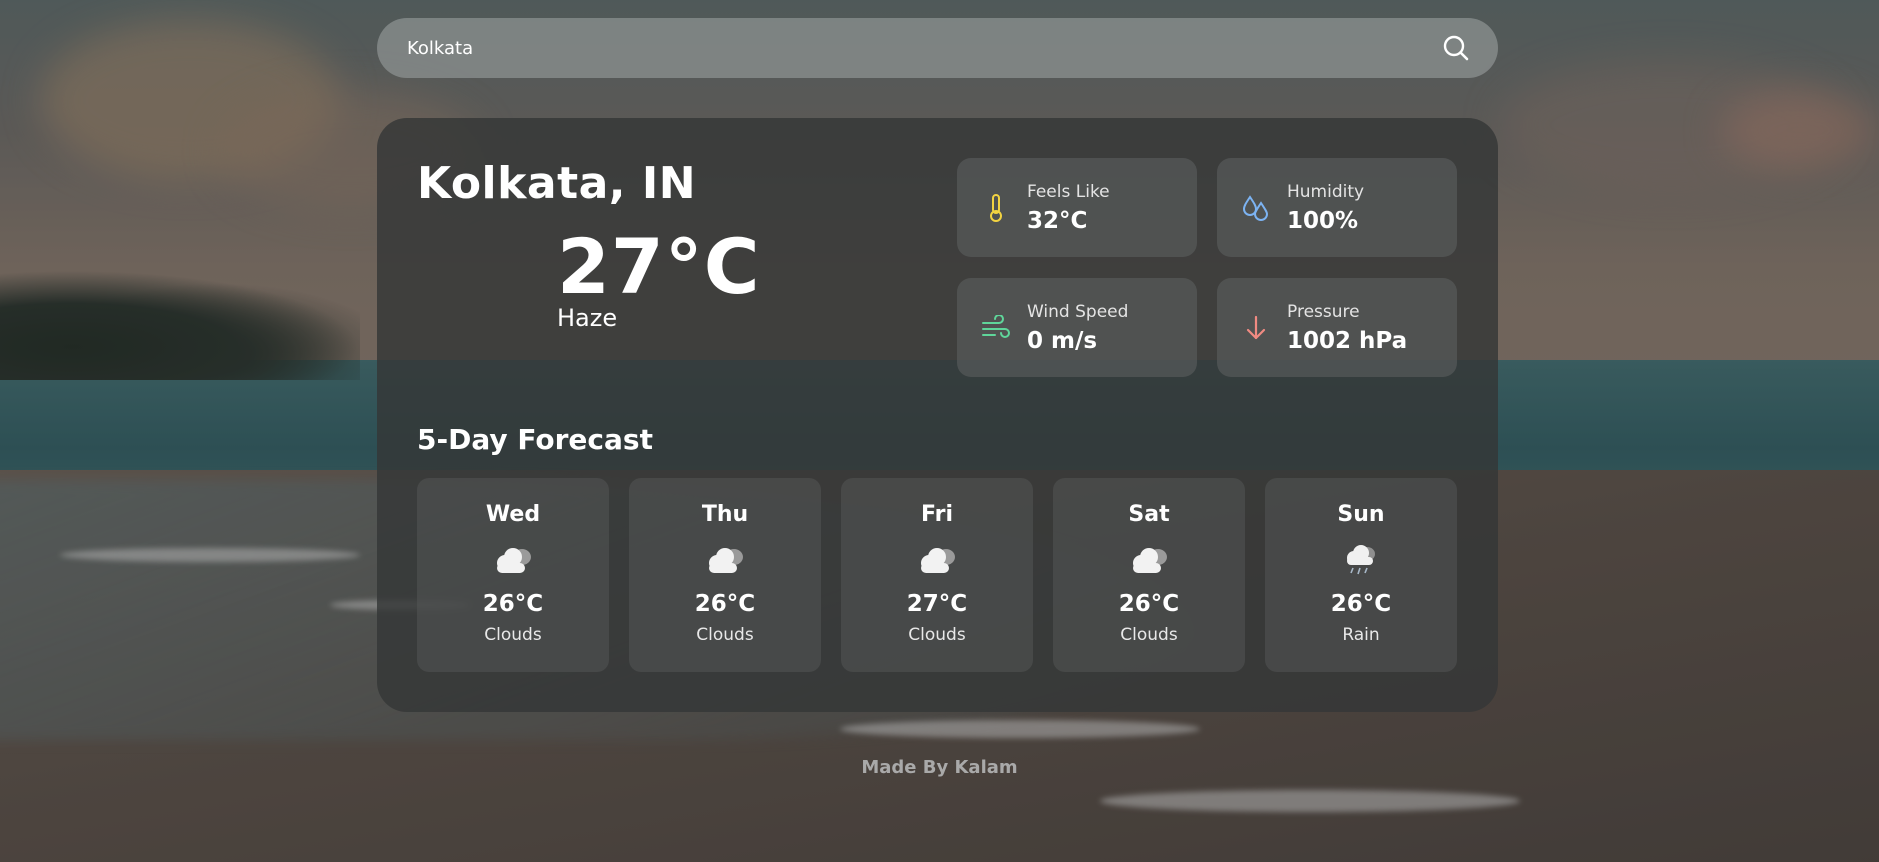 The width and height of the screenshot is (1879, 862). What do you see at coordinates (939, 767) in the screenshot?
I see `footer-credit: Made By Kalam` at bounding box center [939, 767].